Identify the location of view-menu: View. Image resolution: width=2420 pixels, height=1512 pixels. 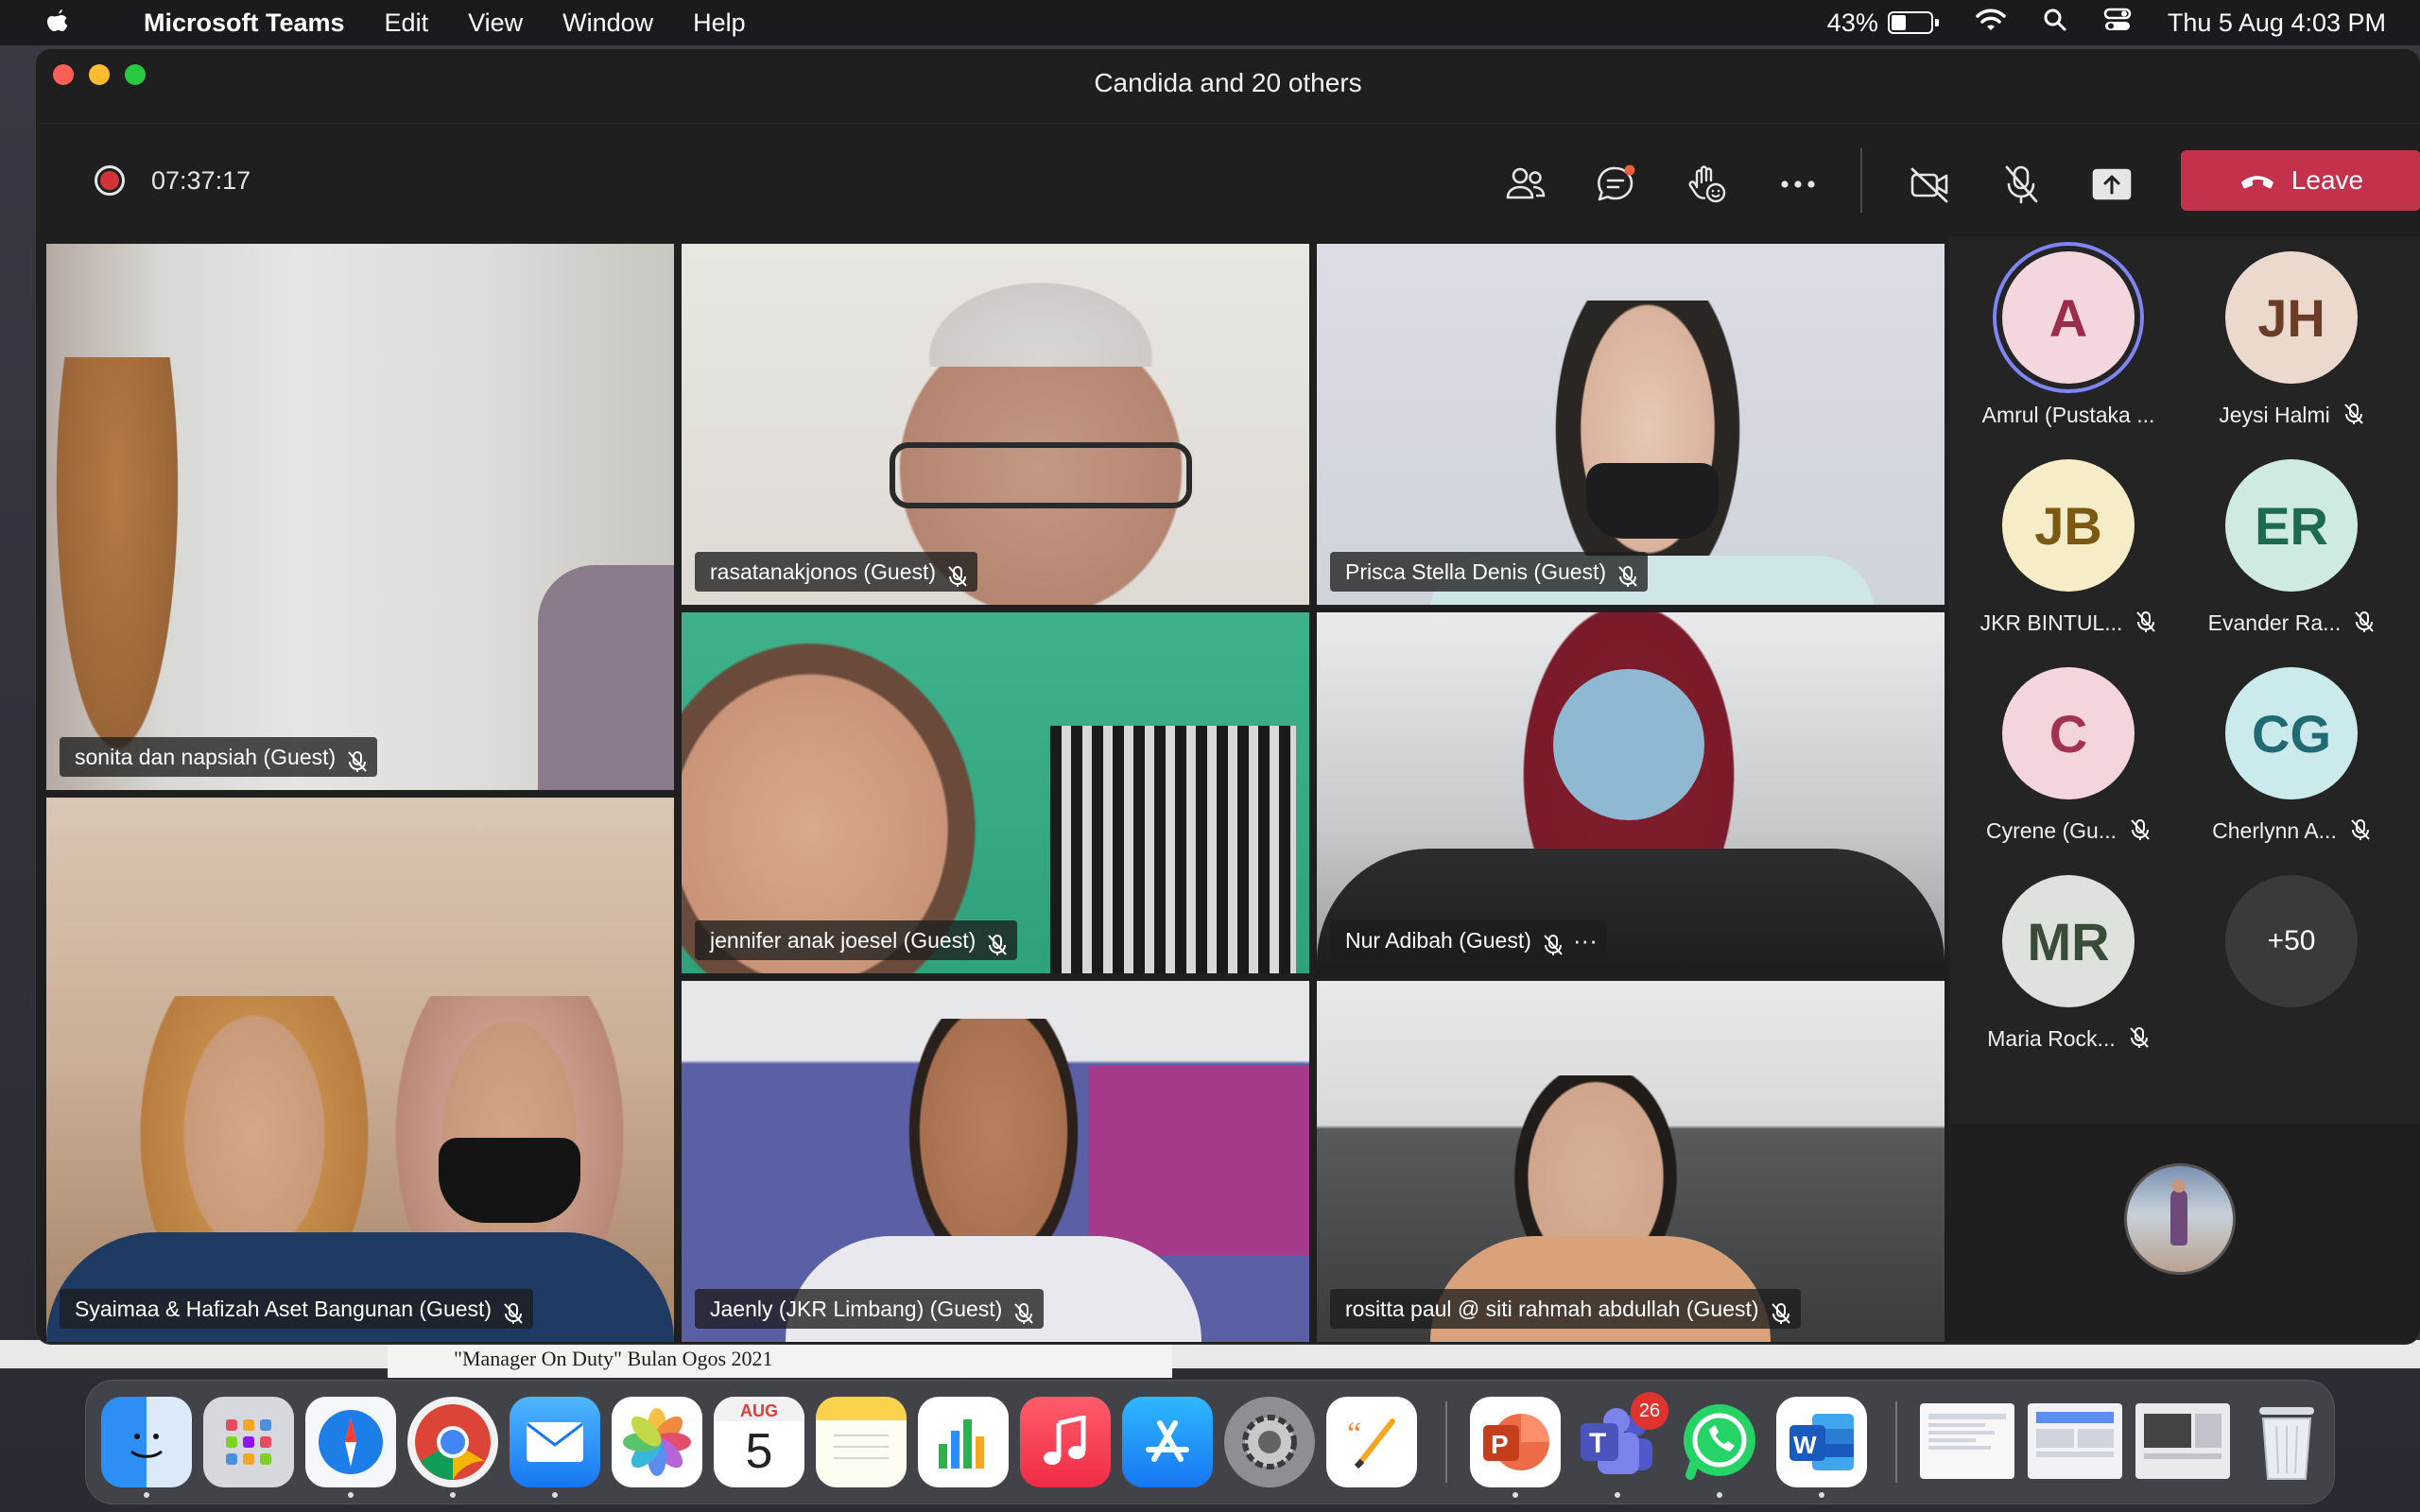
(495, 23).